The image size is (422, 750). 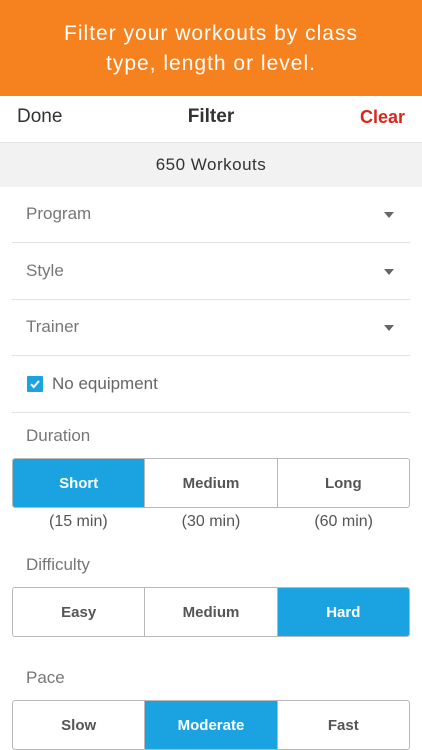 I want to click on pace-moderate-option: Moderate, so click(x=211, y=725).